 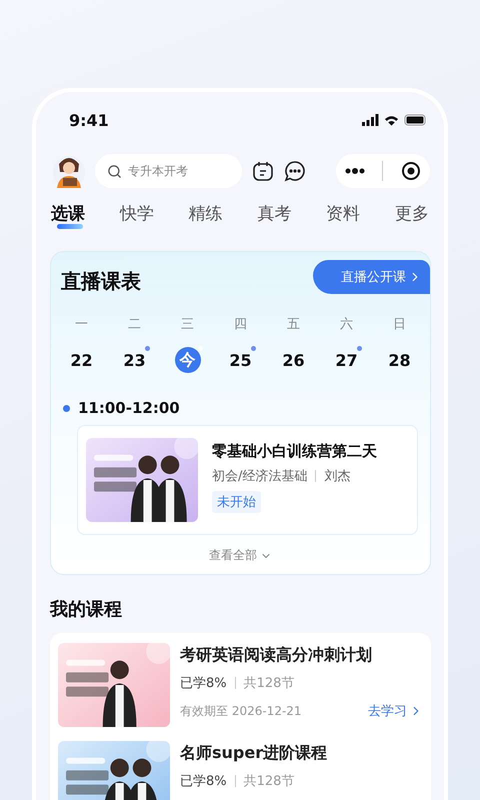 What do you see at coordinates (294, 451) in the screenshot?
I see `session-title: 零基础小白训练营第二天` at bounding box center [294, 451].